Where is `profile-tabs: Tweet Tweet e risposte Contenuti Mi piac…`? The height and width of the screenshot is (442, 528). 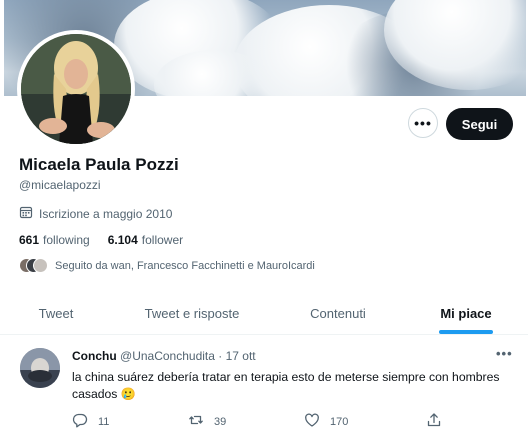 profile-tabs: Tweet Tweet e risposte Contenuti Mi piac… is located at coordinates (264, 314).